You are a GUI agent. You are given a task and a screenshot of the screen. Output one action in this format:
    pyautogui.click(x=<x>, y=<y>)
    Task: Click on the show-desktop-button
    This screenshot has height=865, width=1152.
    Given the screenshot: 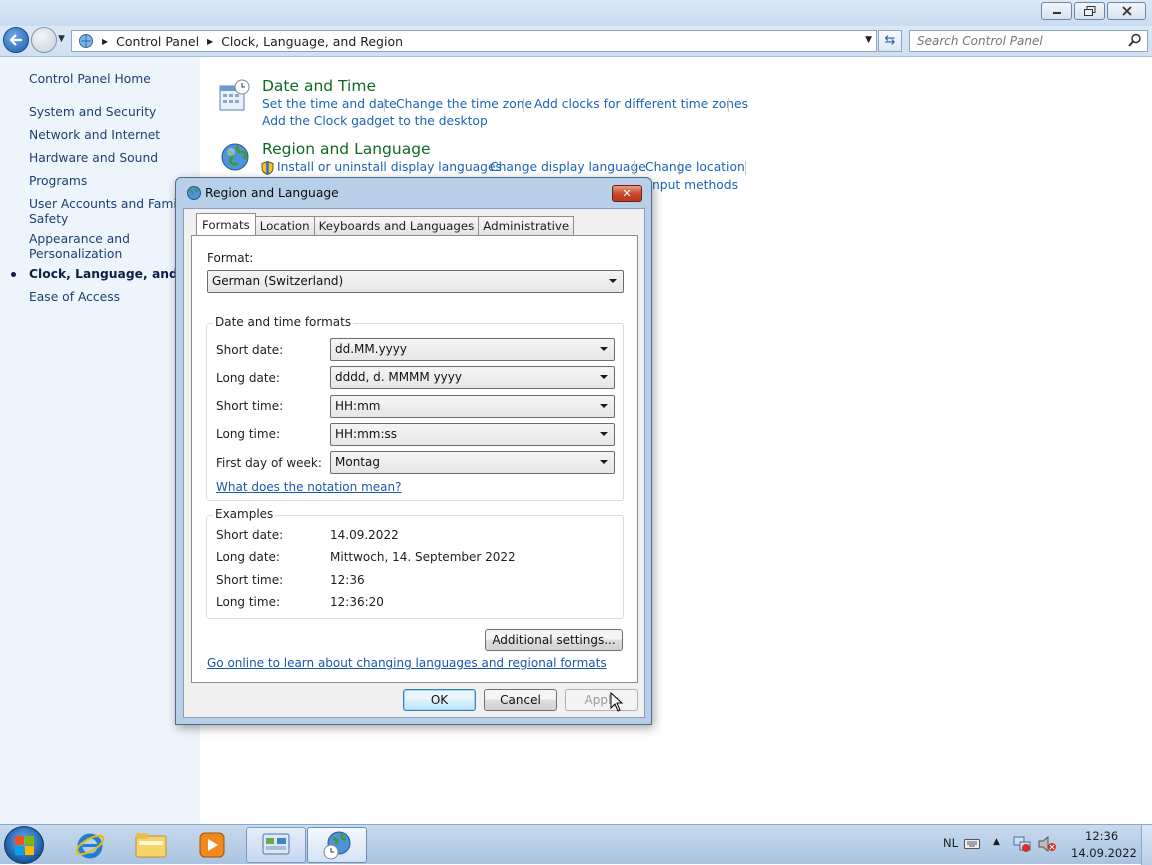 What is the action you would take?
    pyautogui.click(x=1146, y=845)
    